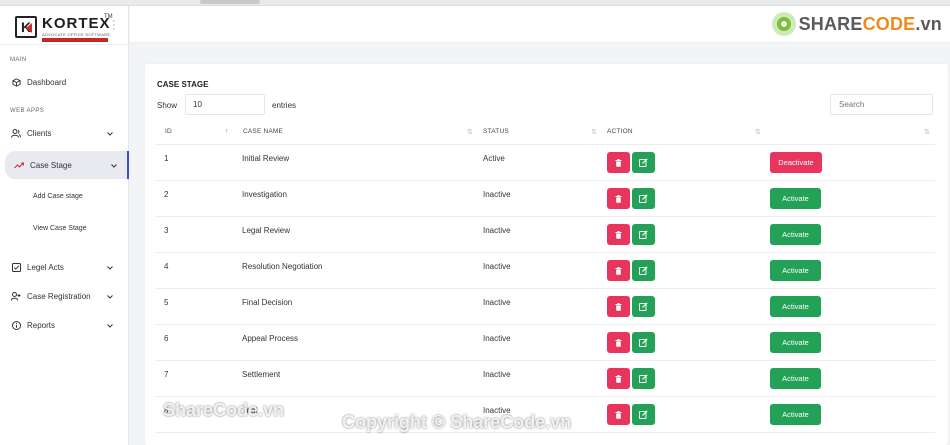 The height and width of the screenshot is (445, 950). I want to click on cell-case-name: Appeal Process, so click(270, 338).